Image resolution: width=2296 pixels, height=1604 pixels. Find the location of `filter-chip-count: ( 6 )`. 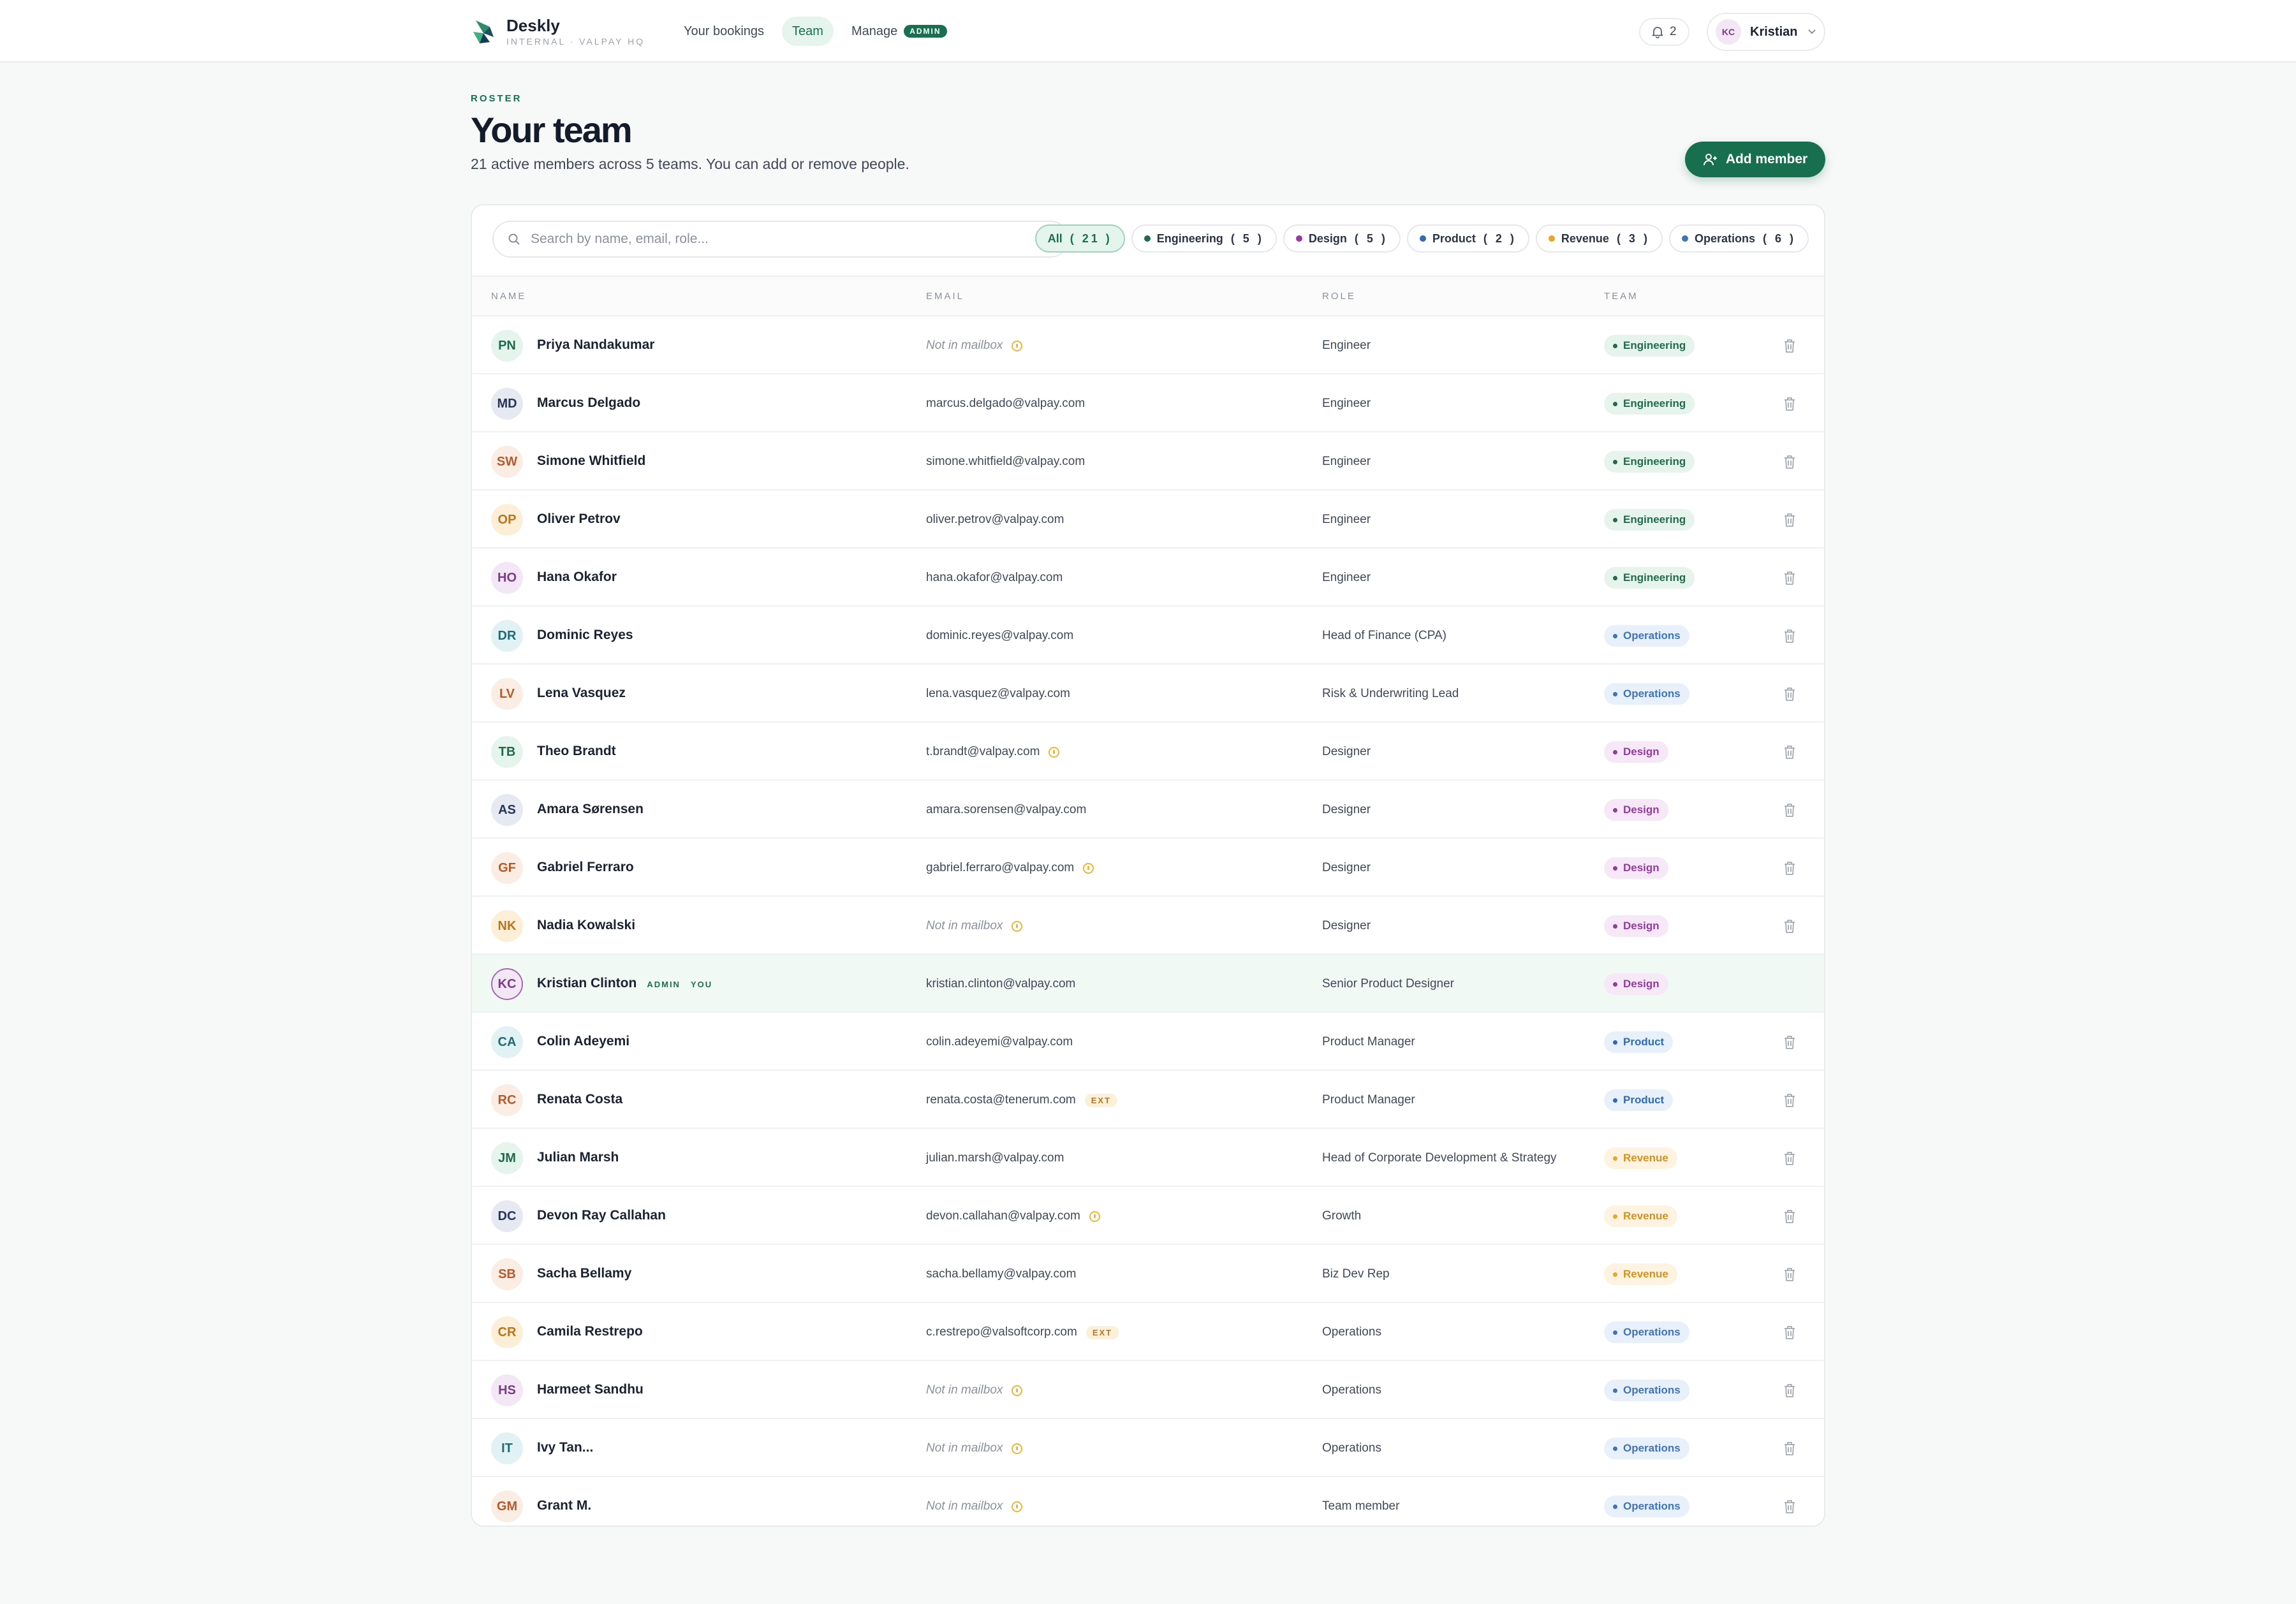

filter-chip-count: ( 6 ) is located at coordinates (1779, 238).